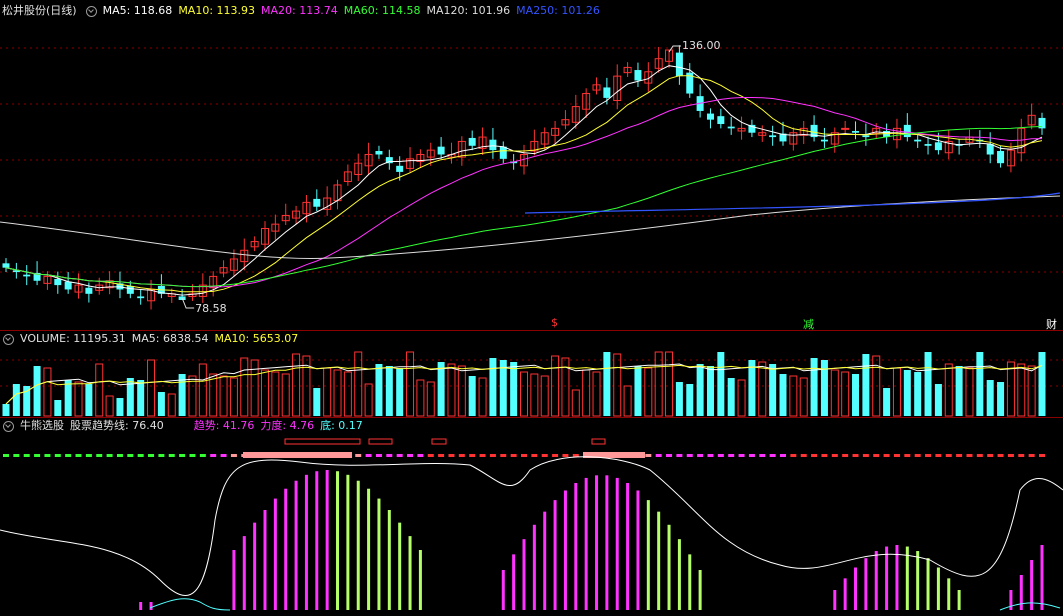 This screenshot has height=616, width=1063. What do you see at coordinates (211, 308) in the screenshot?
I see `low-price-label: 78.58` at bounding box center [211, 308].